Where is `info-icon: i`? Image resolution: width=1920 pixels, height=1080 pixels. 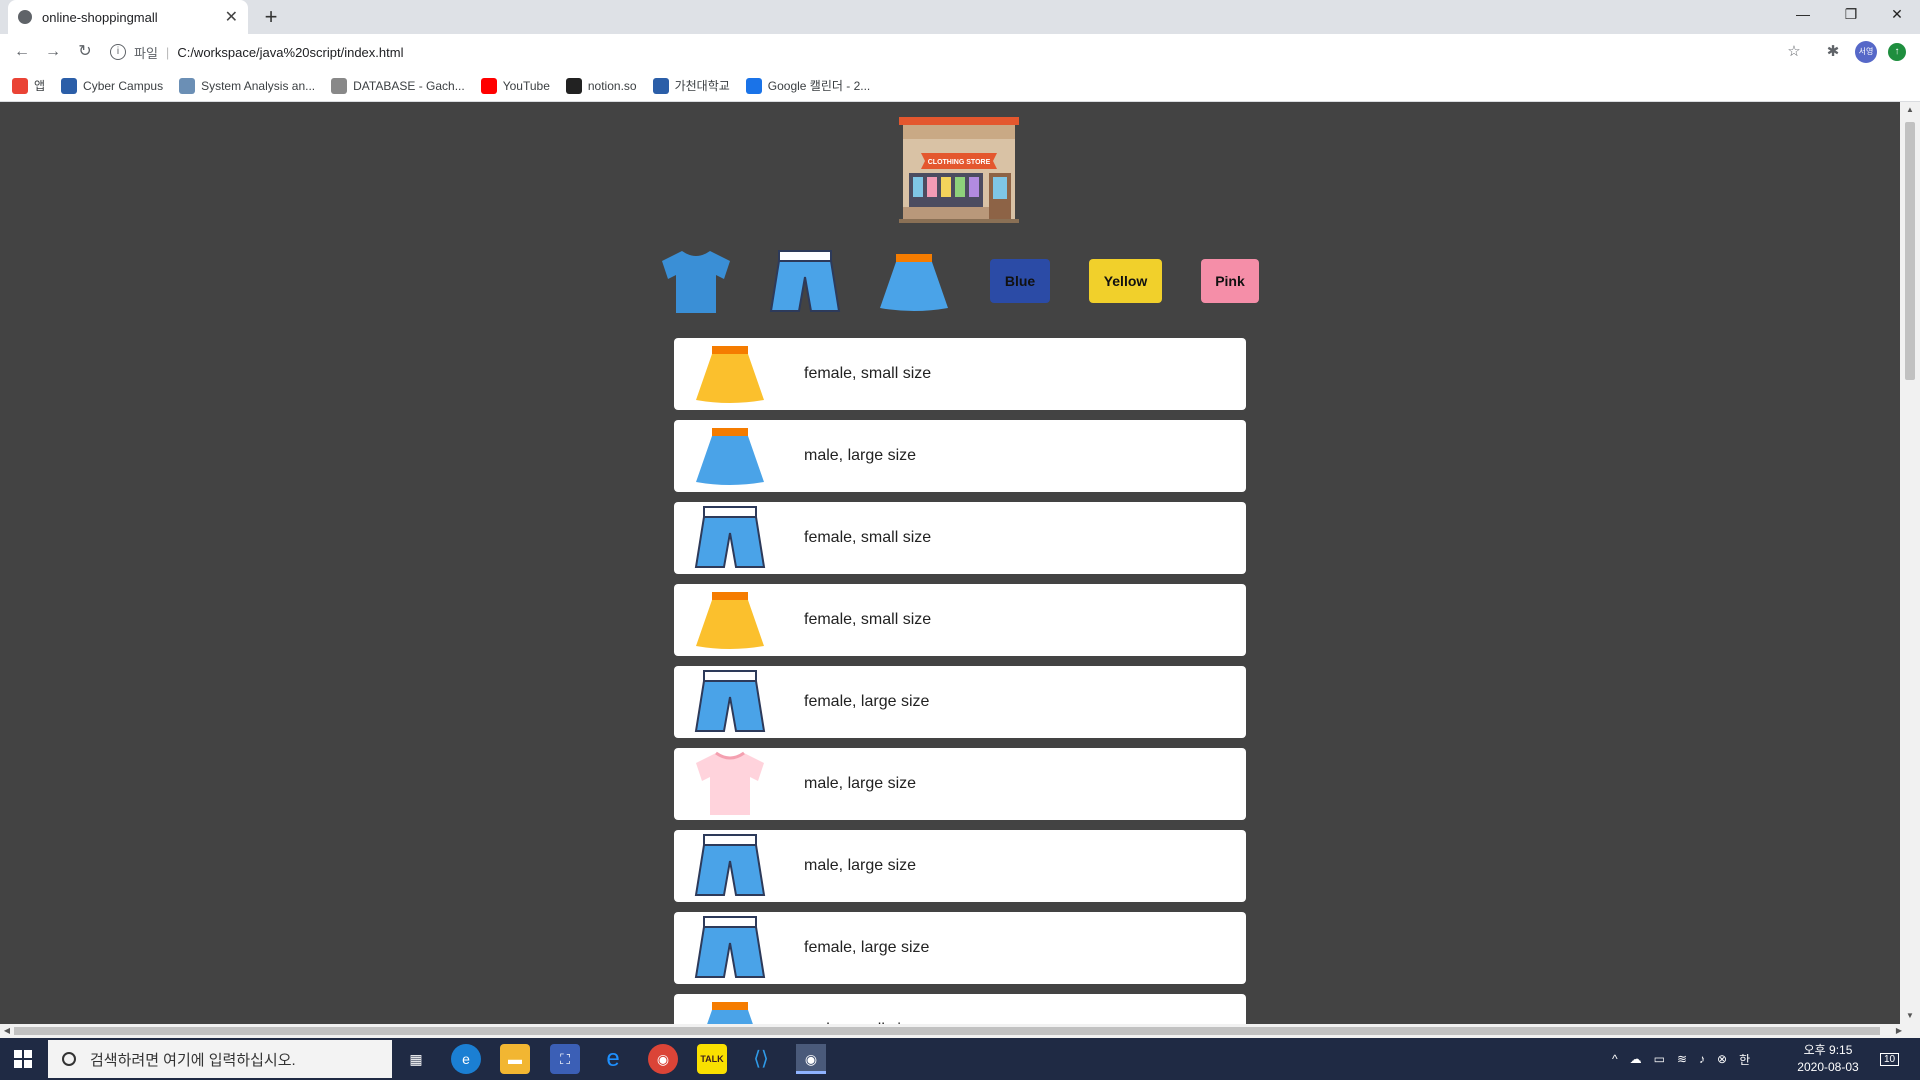
info-icon: i is located at coordinates (118, 52).